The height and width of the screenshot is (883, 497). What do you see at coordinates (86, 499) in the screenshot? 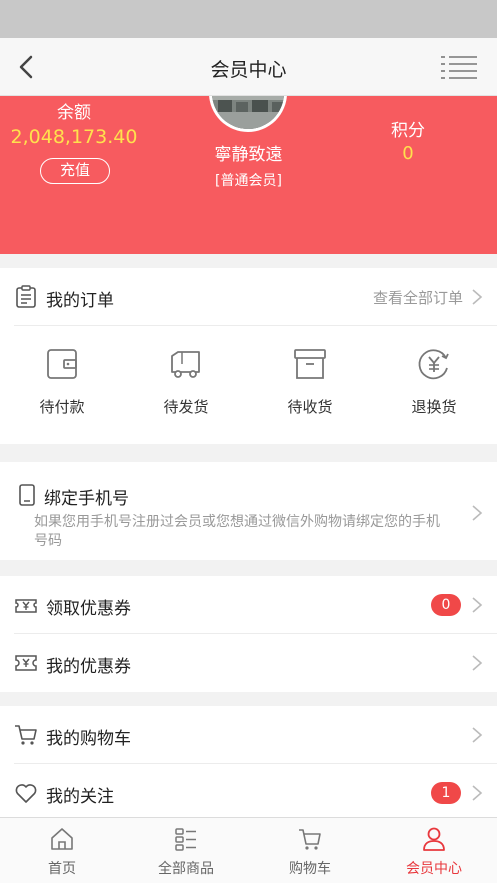
I see `bind-phone-label: 绑定手机号` at bounding box center [86, 499].